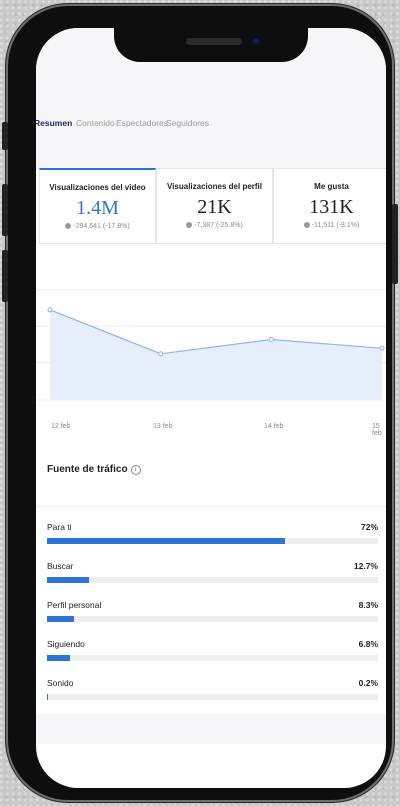 Image resolution: width=400 pixels, height=806 pixels. What do you see at coordinates (274, 426) in the screenshot?
I see `x-tick-label: 14 feb` at bounding box center [274, 426].